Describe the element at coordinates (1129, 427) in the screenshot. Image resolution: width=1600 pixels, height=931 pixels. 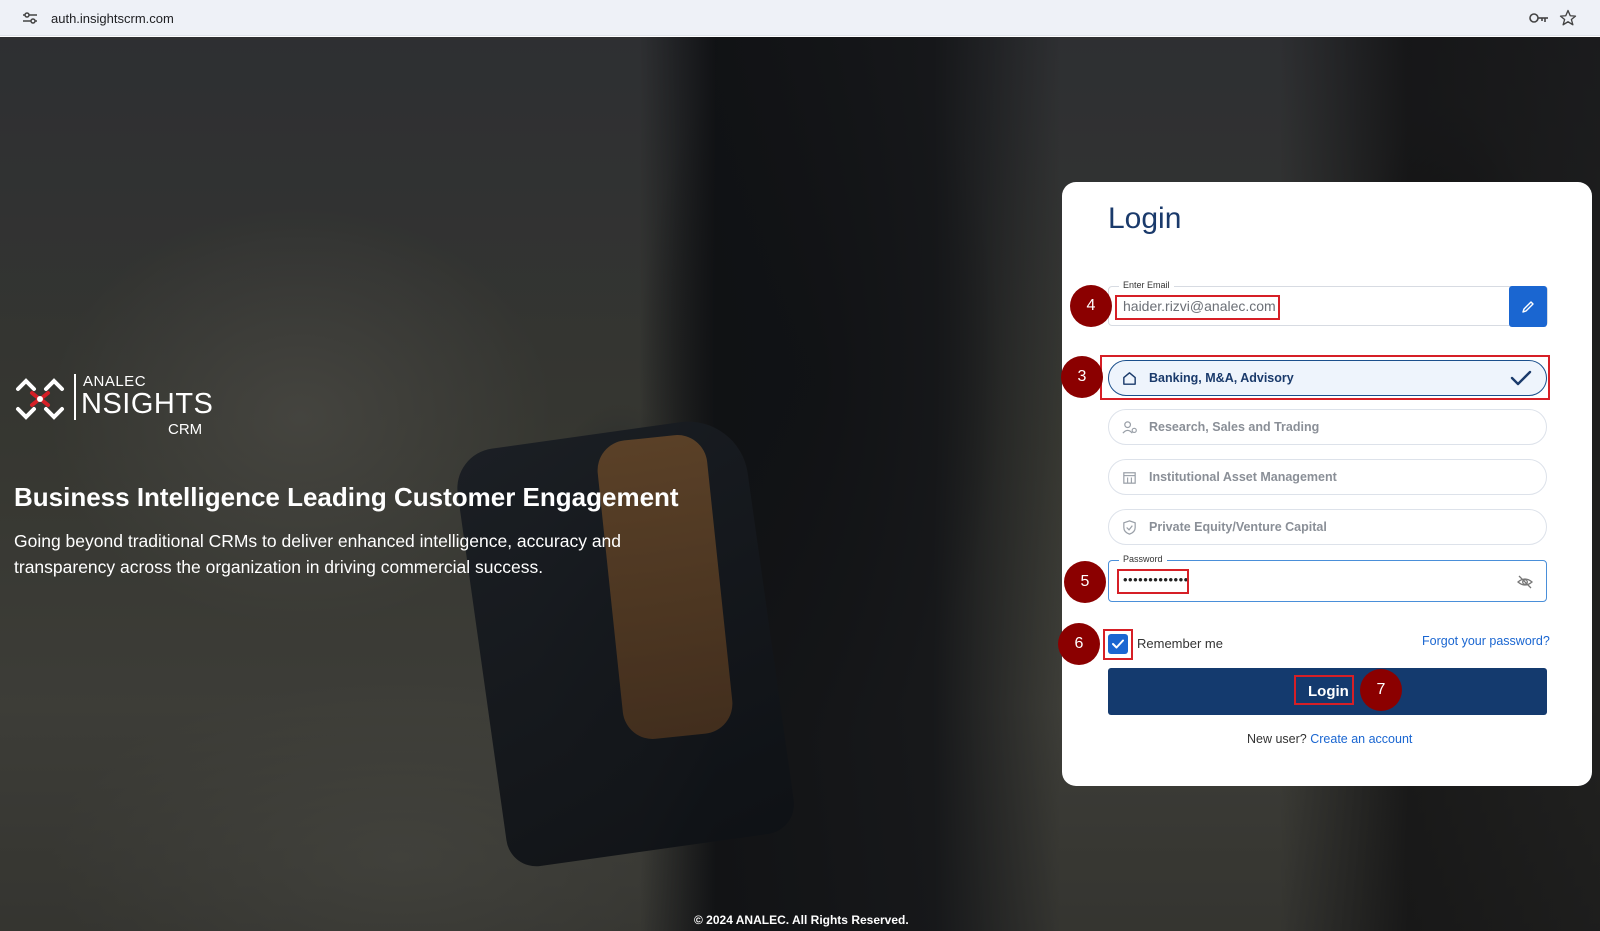
I see `users-gear-icon` at that location.